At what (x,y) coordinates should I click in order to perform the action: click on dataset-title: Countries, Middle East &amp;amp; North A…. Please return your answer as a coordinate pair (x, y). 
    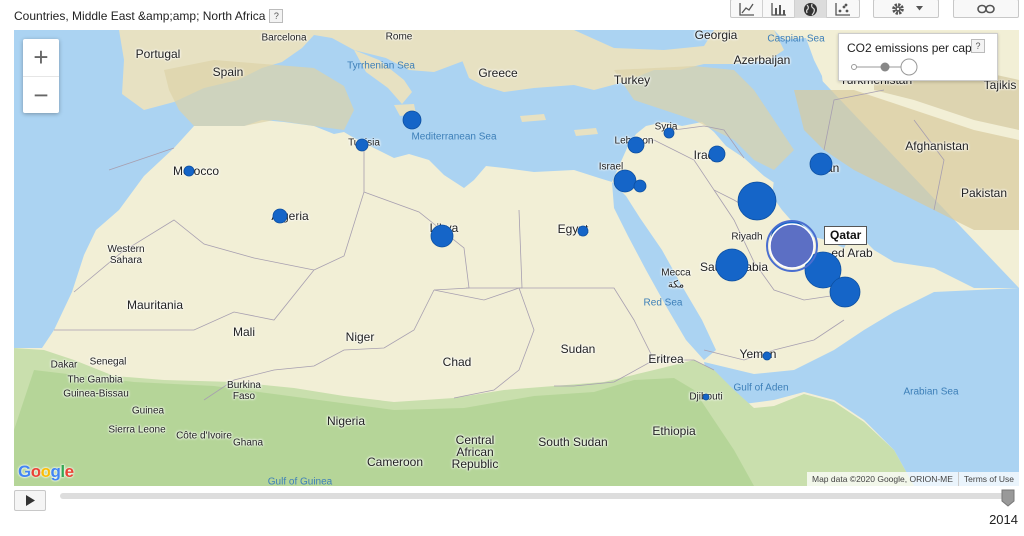
    Looking at the image, I should click on (149, 16).